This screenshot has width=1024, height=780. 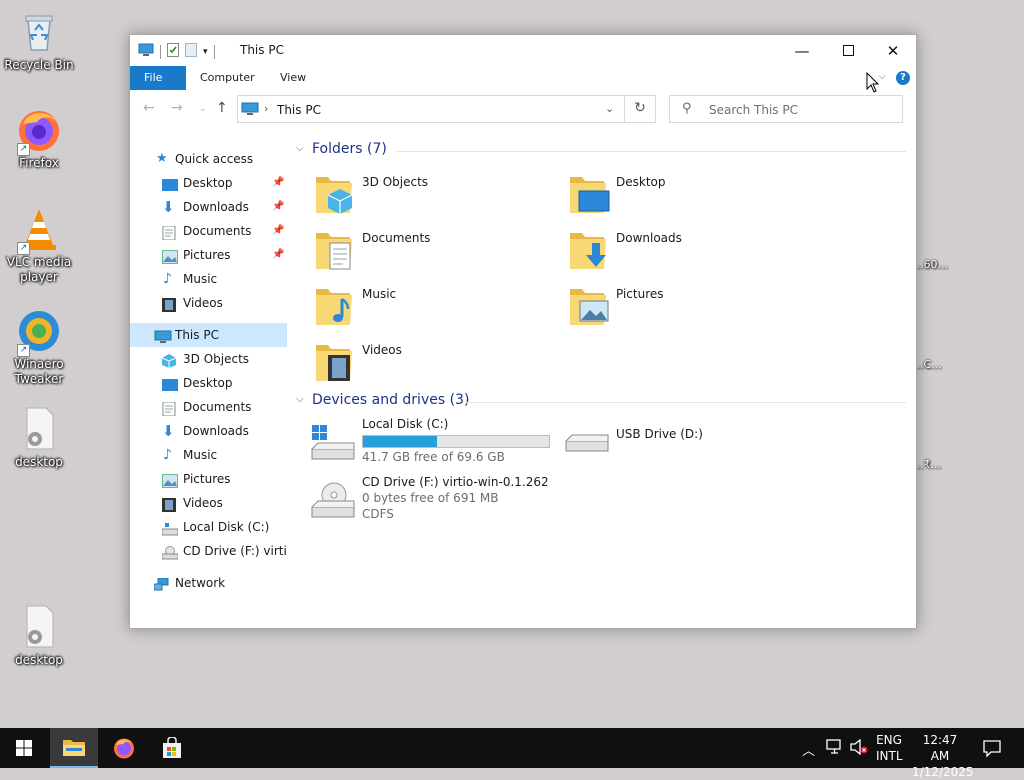 I want to click on notifications-icon, so click(x=992, y=758).